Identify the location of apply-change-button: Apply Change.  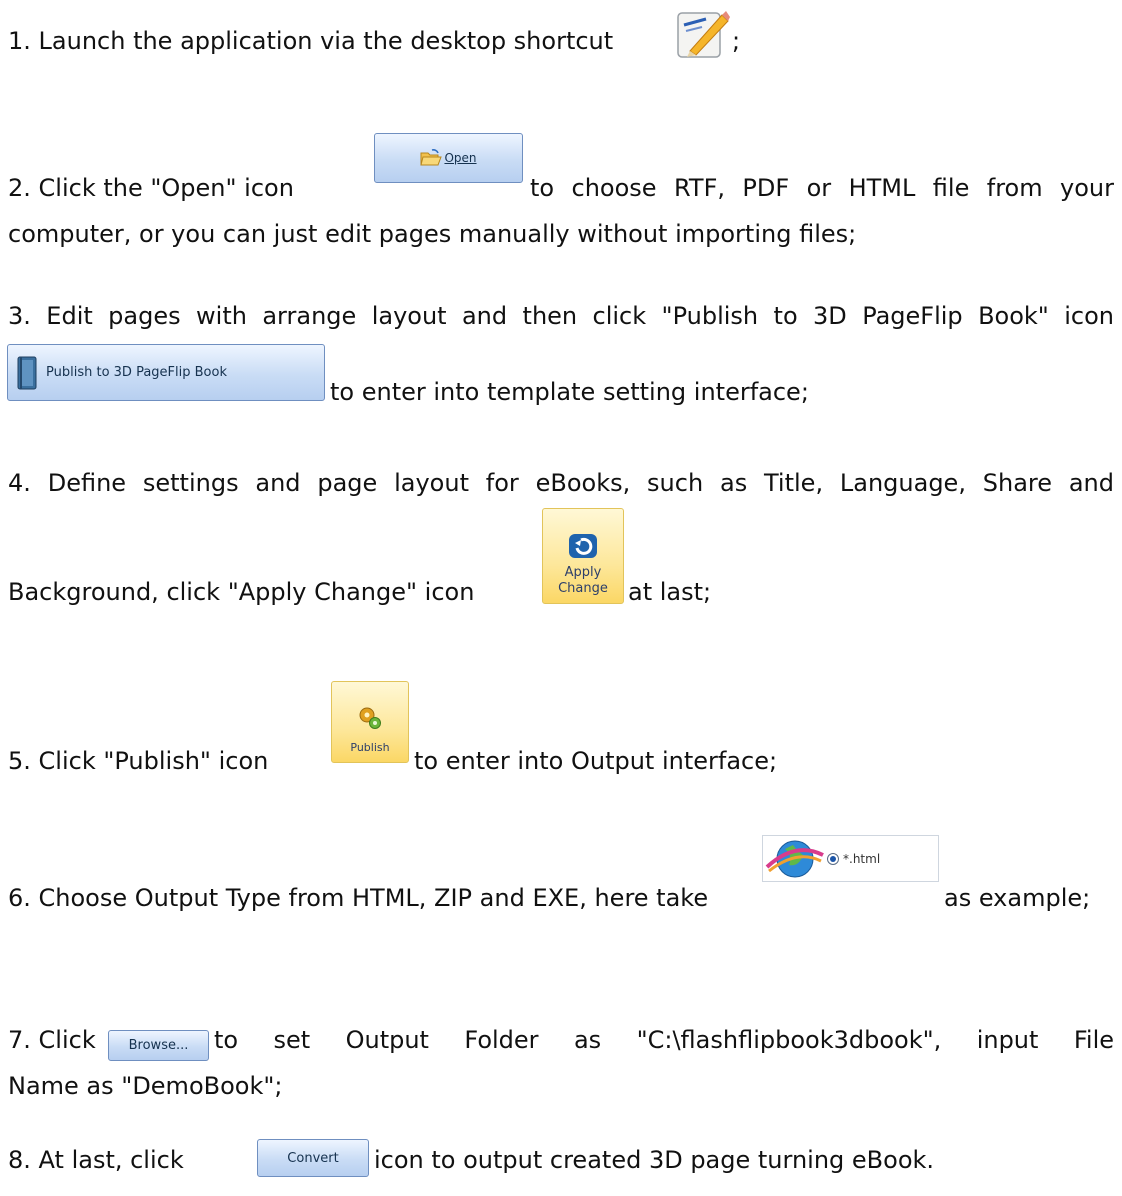
(583, 556).